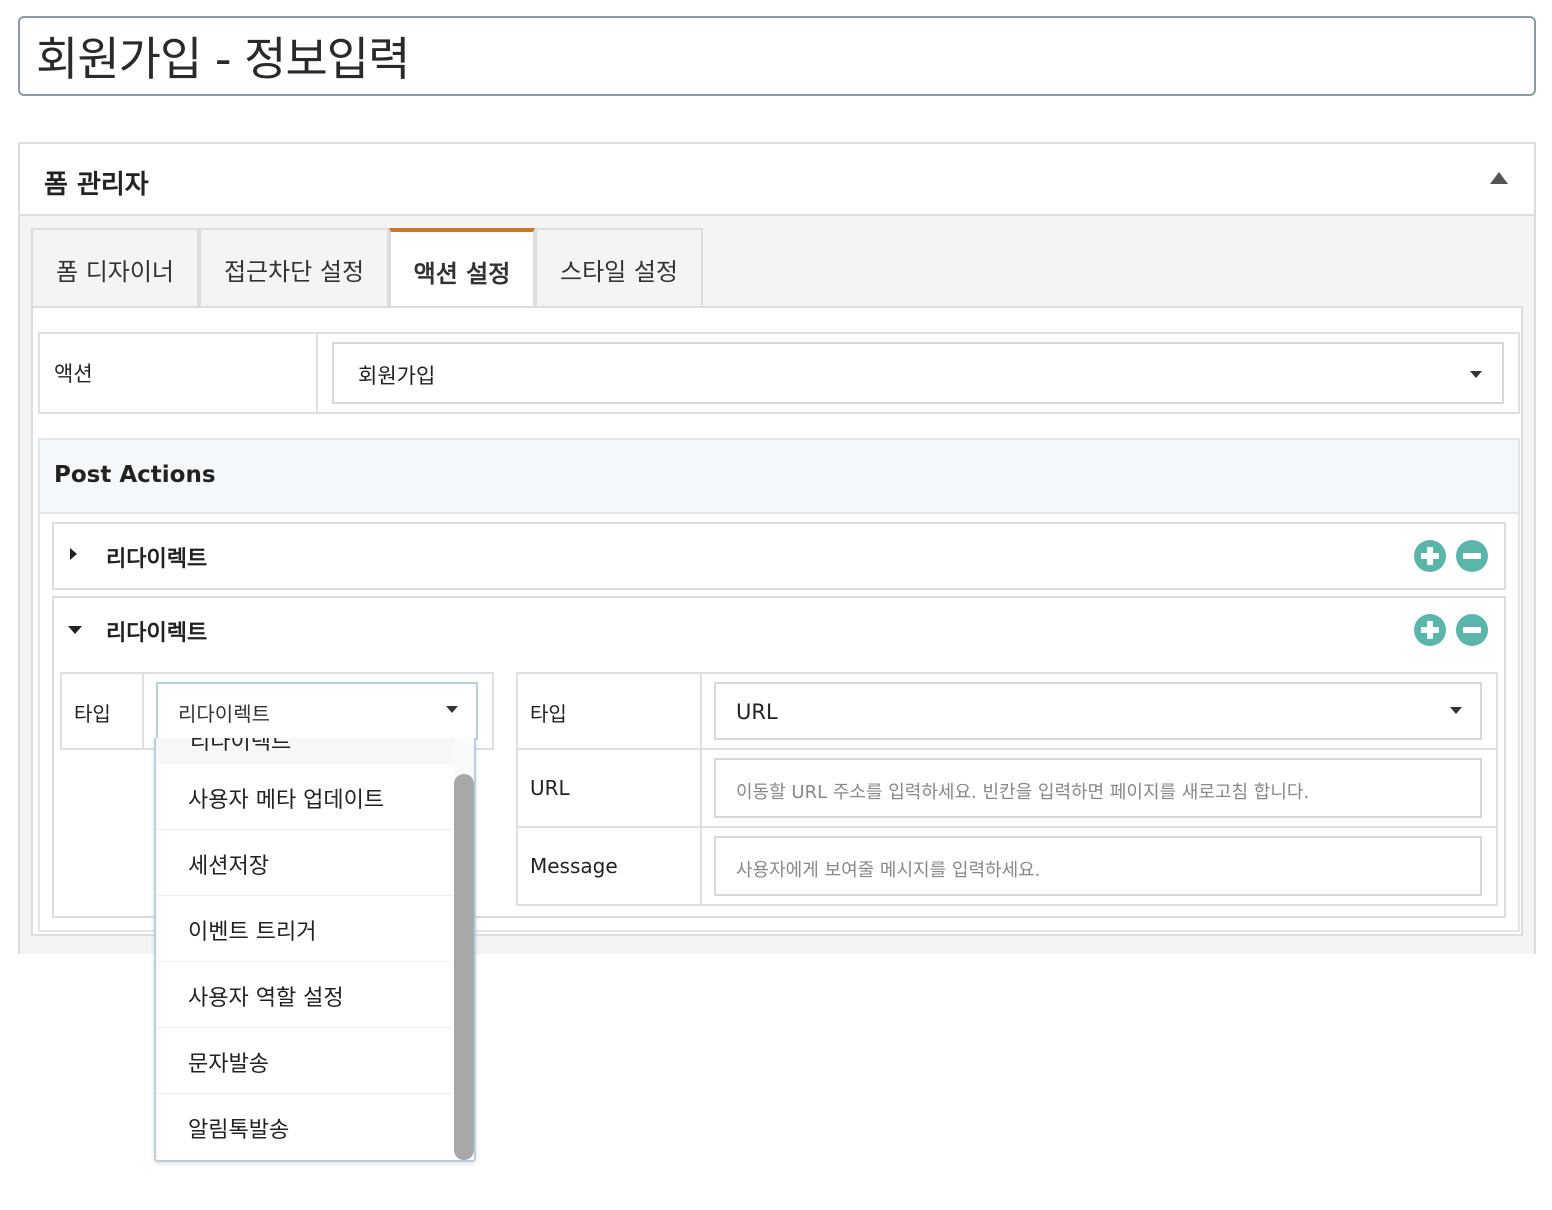 This screenshot has height=1210, width=1552. What do you see at coordinates (92, 714) in the screenshot?
I see `action-type-label: 타입` at bounding box center [92, 714].